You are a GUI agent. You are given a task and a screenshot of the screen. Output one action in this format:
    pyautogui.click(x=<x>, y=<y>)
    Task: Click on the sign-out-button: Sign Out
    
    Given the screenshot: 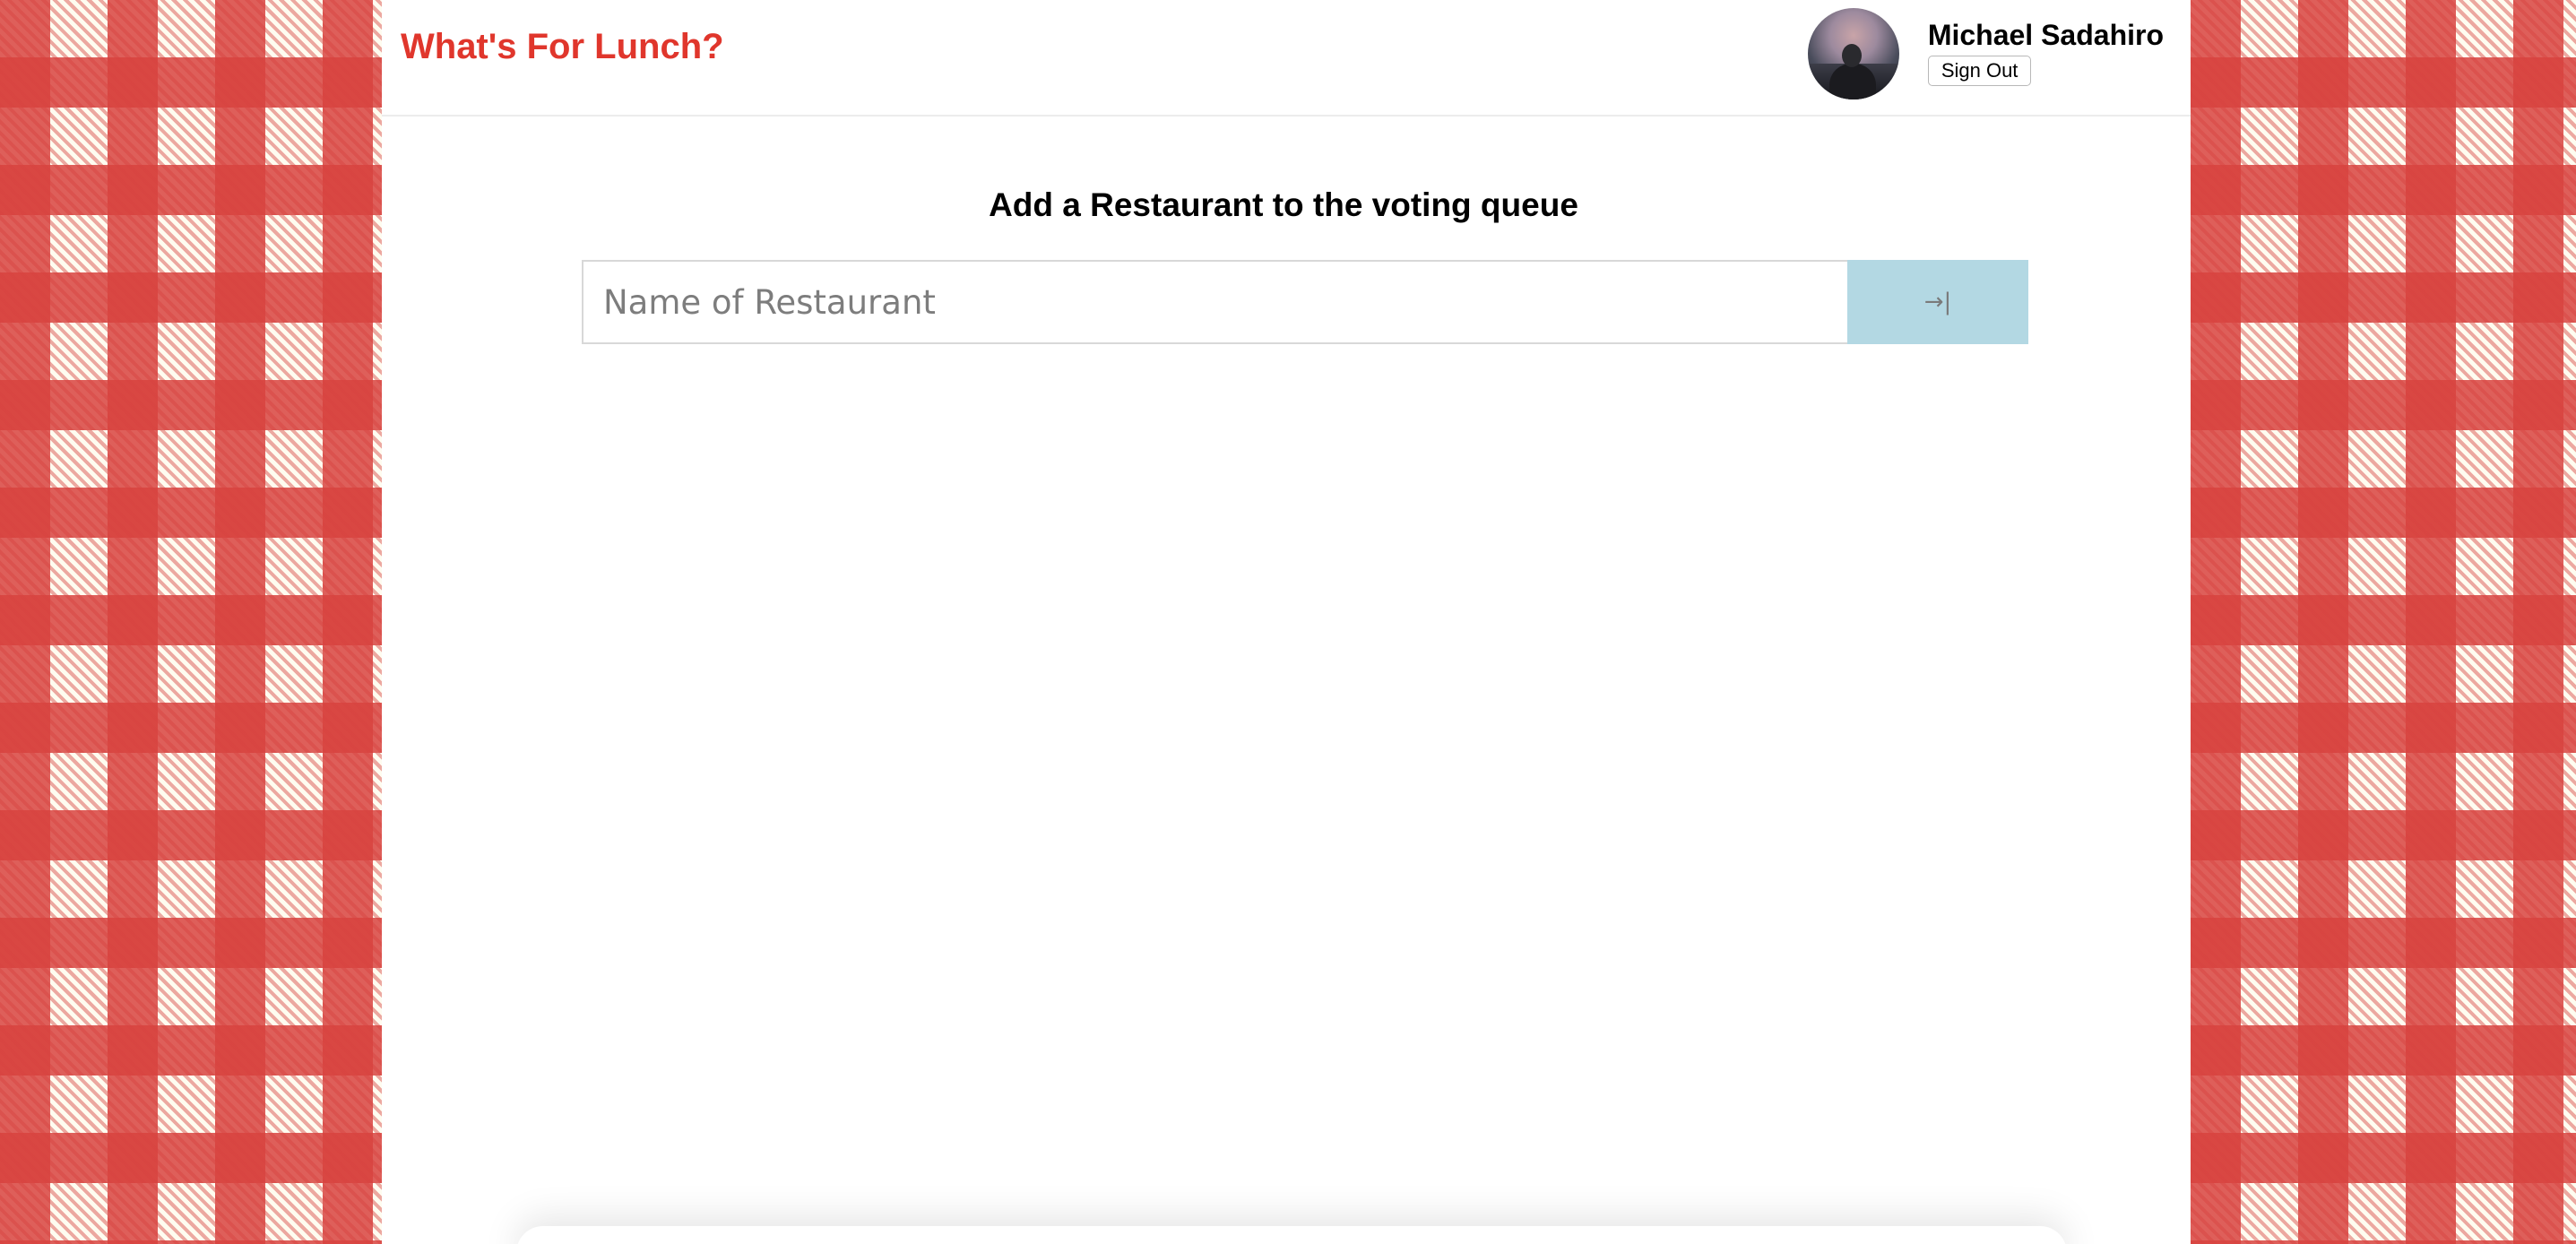 What is the action you would take?
    pyautogui.click(x=1979, y=71)
    